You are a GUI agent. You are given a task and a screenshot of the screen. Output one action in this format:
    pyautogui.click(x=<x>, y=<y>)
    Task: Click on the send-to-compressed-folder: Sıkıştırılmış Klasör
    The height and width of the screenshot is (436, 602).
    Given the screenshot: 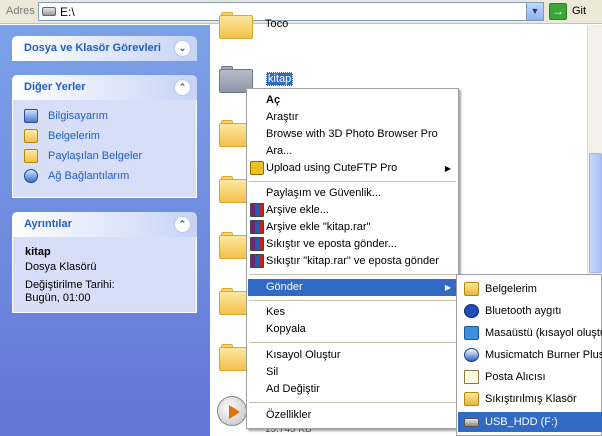 What is the action you would take?
    pyautogui.click(x=530, y=399)
    